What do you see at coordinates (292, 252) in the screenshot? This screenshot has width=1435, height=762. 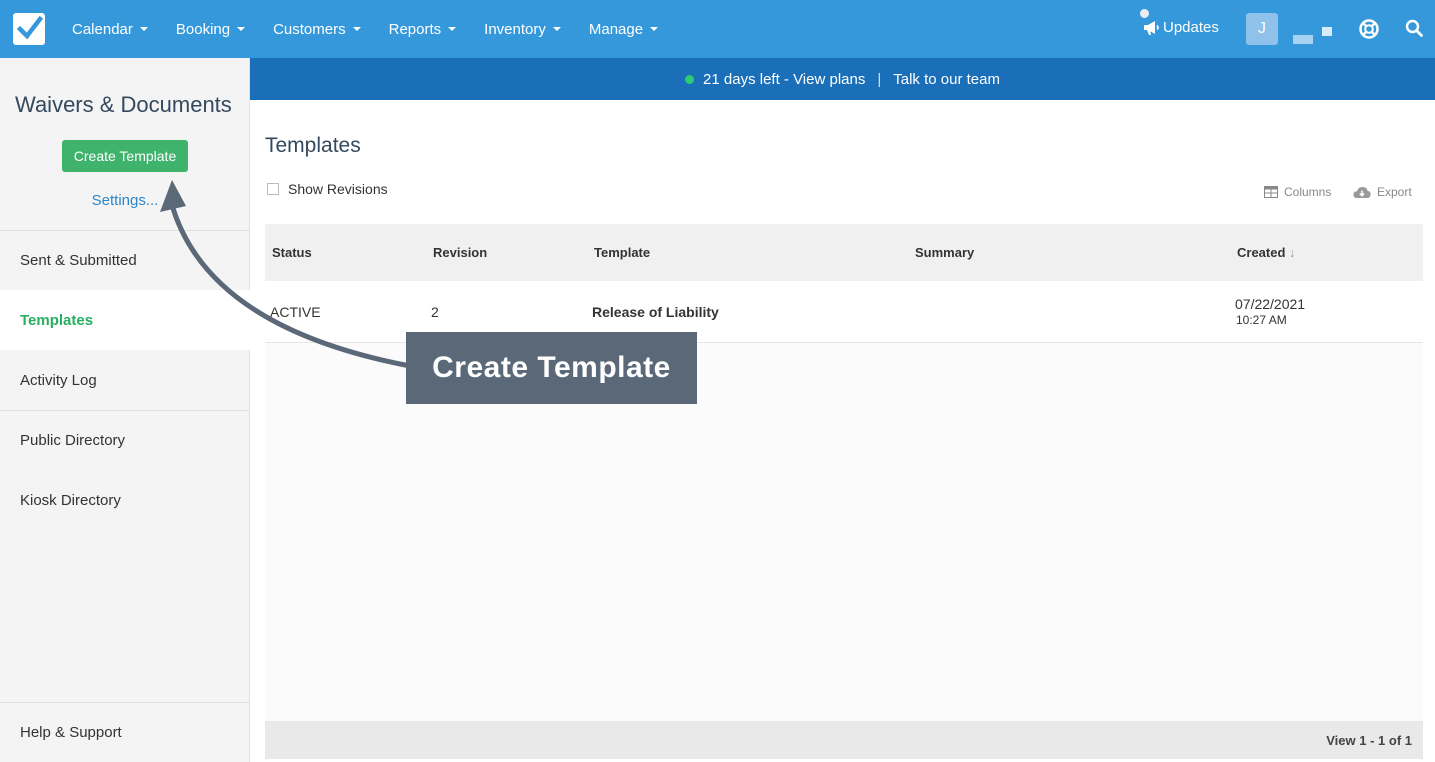 I see `column-header-status: Status` at bounding box center [292, 252].